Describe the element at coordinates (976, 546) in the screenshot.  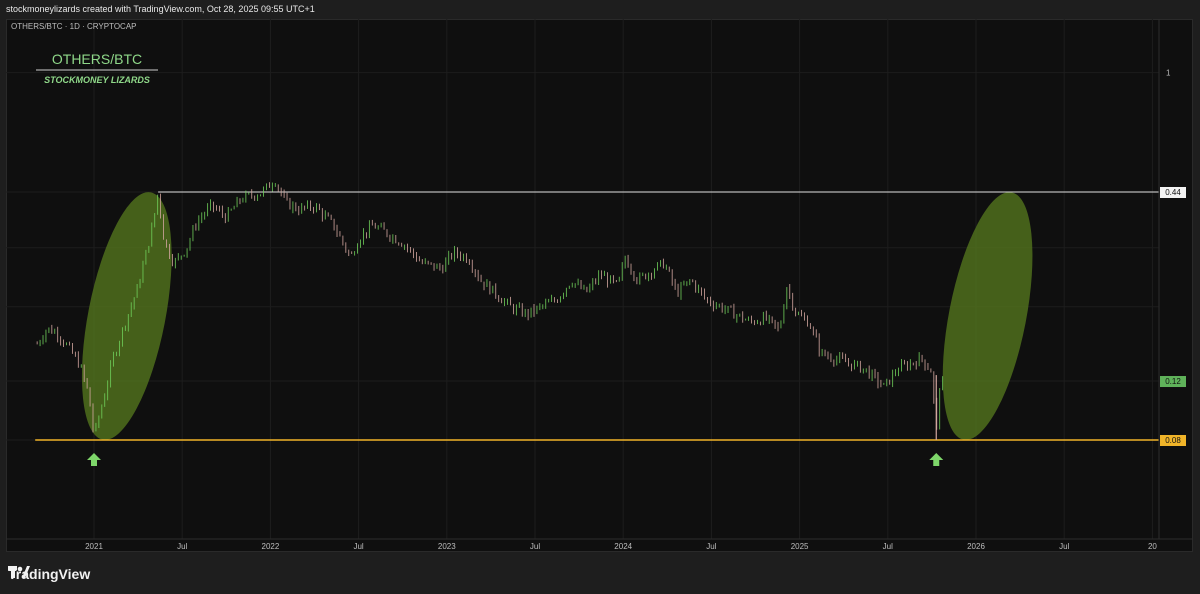
I see `x-tick-label: 2026` at that location.